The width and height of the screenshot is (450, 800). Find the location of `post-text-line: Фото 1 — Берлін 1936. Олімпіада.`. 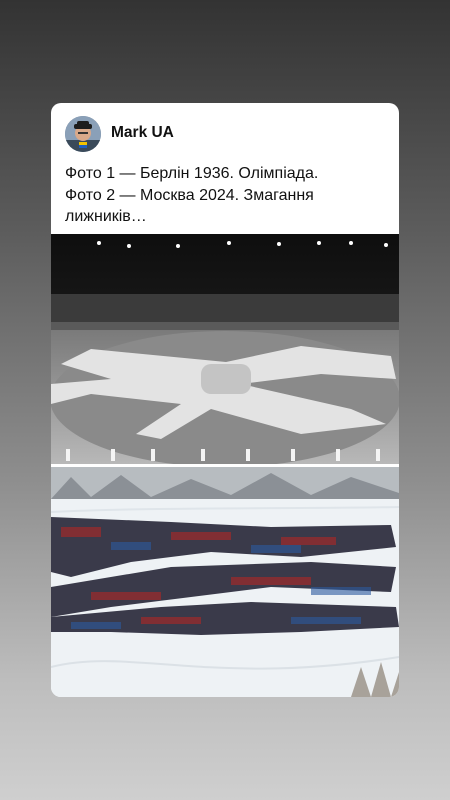

post-text-line: Фото 1 — Берлін 1936. Олімпіада. is located at coordinates (192, 173).